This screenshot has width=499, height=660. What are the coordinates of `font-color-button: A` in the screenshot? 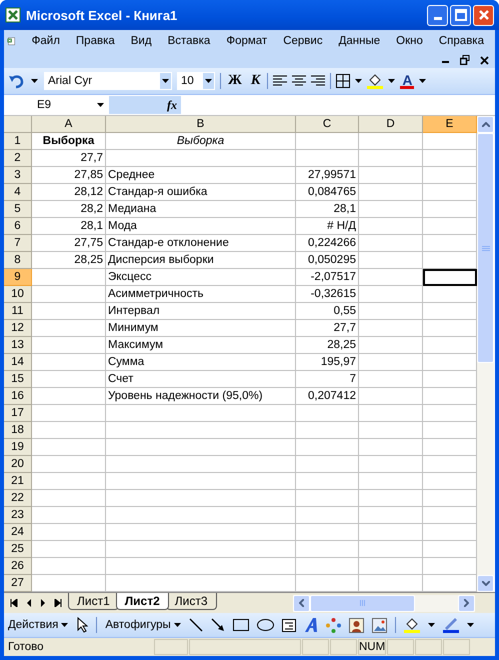 It's located at (407, 81).